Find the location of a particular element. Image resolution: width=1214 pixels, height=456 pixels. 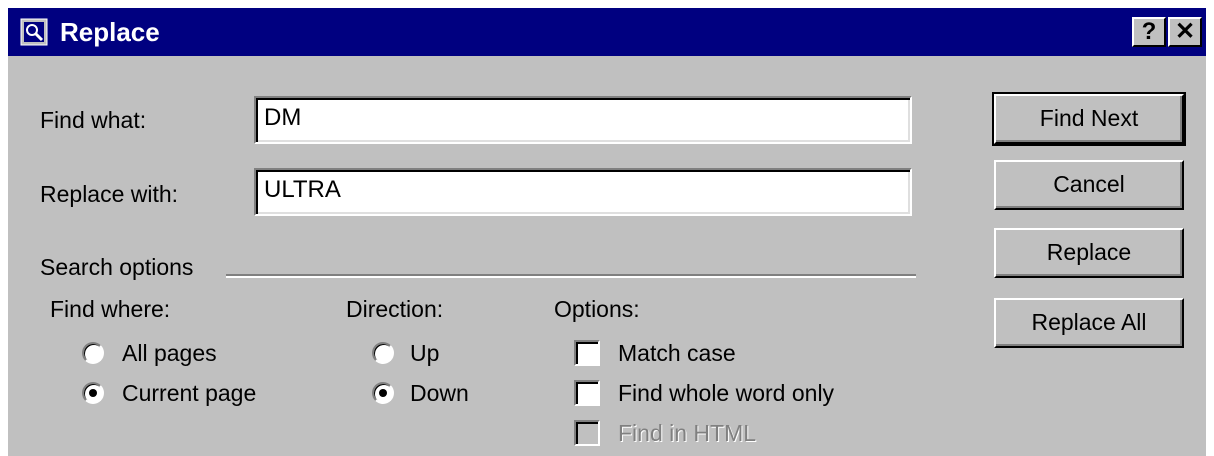

direction-label: Direction: is located at coordinates (395, 309).